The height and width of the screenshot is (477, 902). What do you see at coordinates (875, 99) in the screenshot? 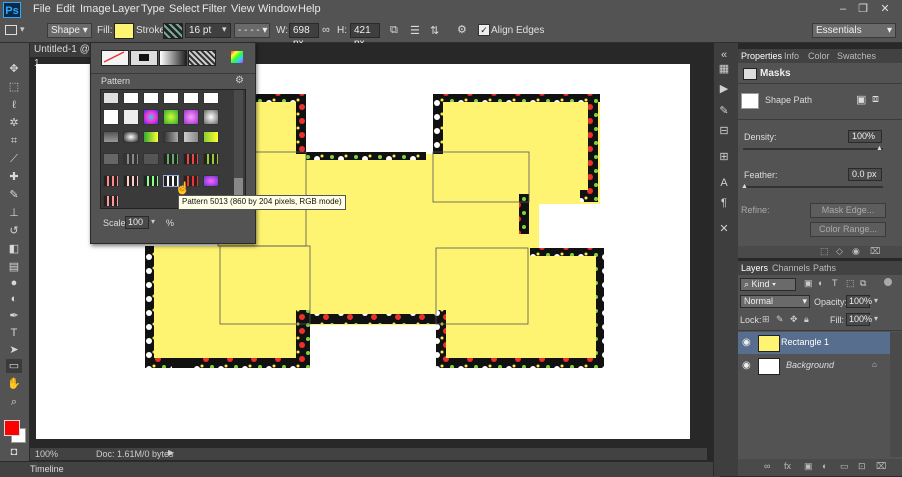
I see `add-vector-mask-icon: ⧈` at bounding box center [875, 99].